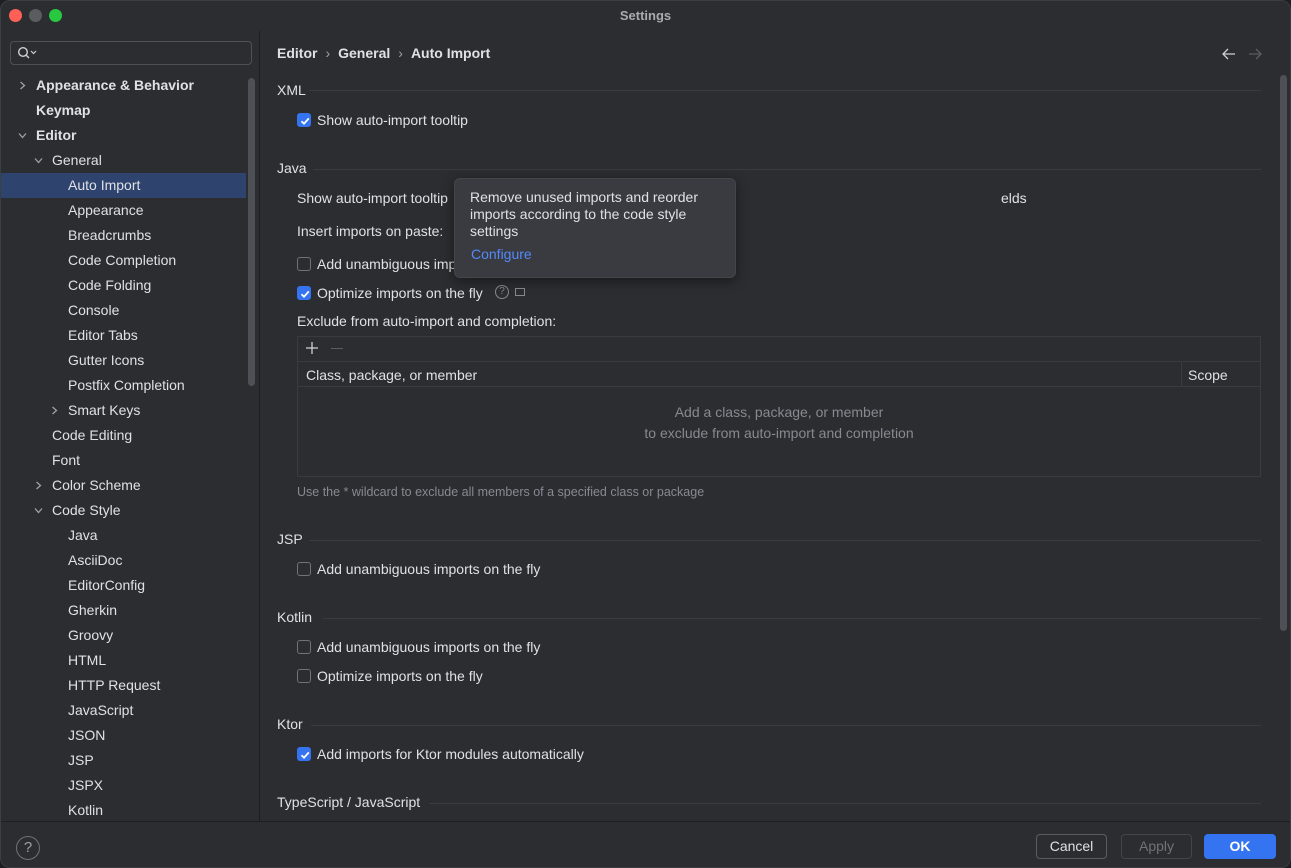  Describe the element at coordinates (1181, 374) in the screenshot. I see `column-divider` at that location.